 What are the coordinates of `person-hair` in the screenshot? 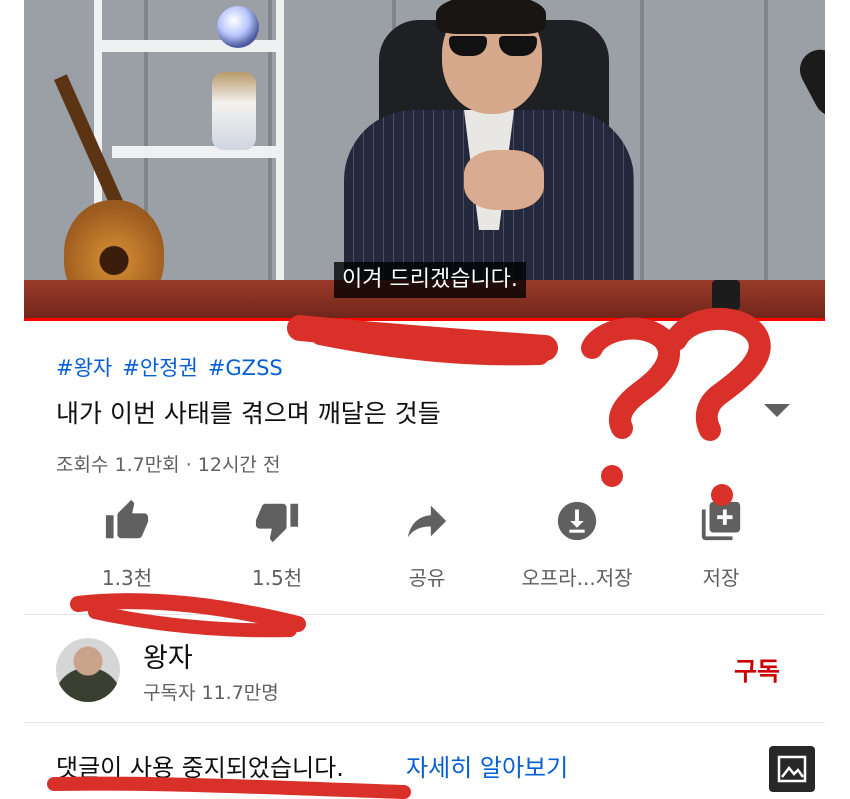 It's located at (491, 17).